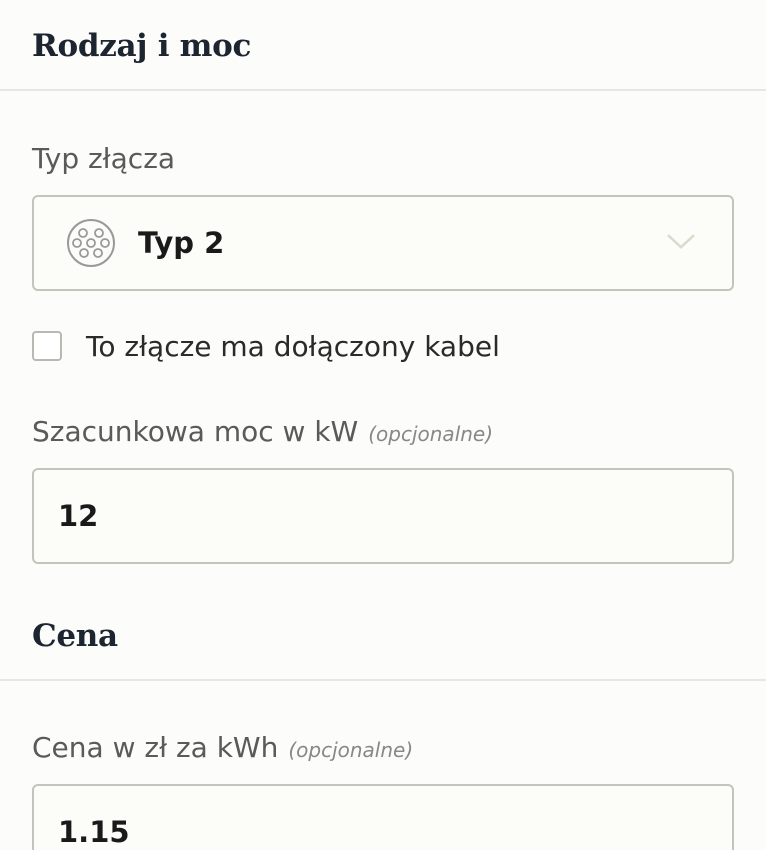 This screenshot has width=766, height=850. I want to click on power-optional-hint: (opcjonalne), so click(431, 434).